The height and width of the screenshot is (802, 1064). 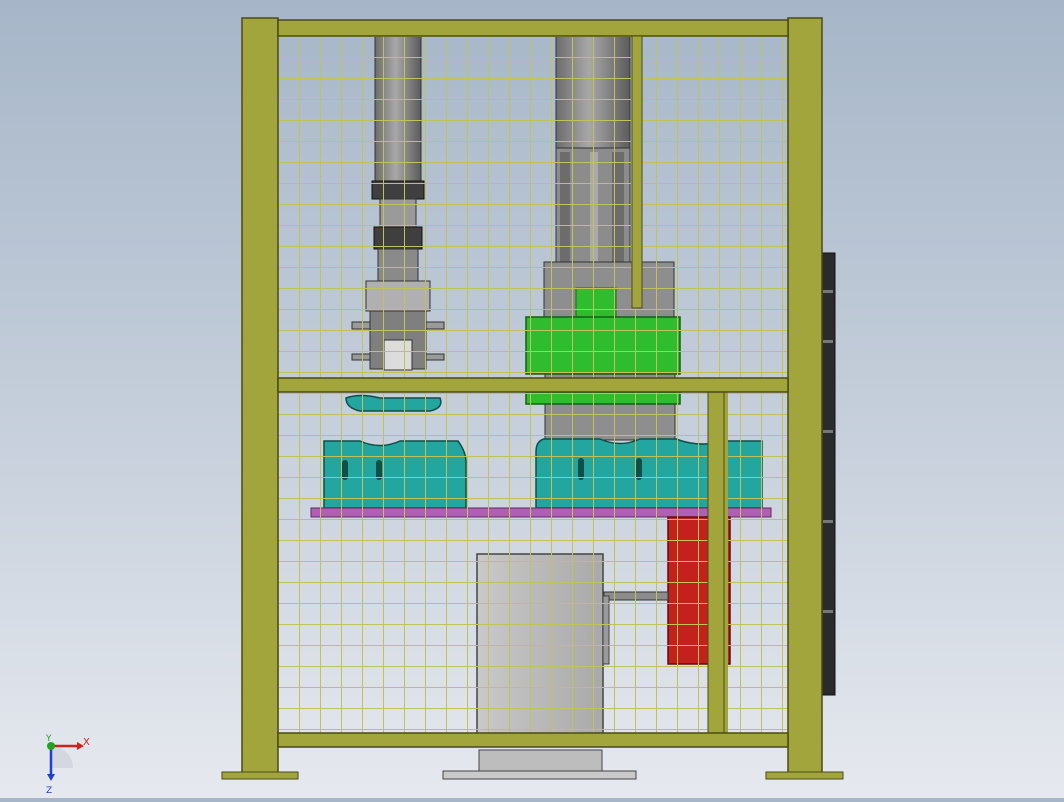 What do you see at coordinates (49, 791) in the screenshot?
I see `z-axis-label: Z` at bounding box center [49, 791].